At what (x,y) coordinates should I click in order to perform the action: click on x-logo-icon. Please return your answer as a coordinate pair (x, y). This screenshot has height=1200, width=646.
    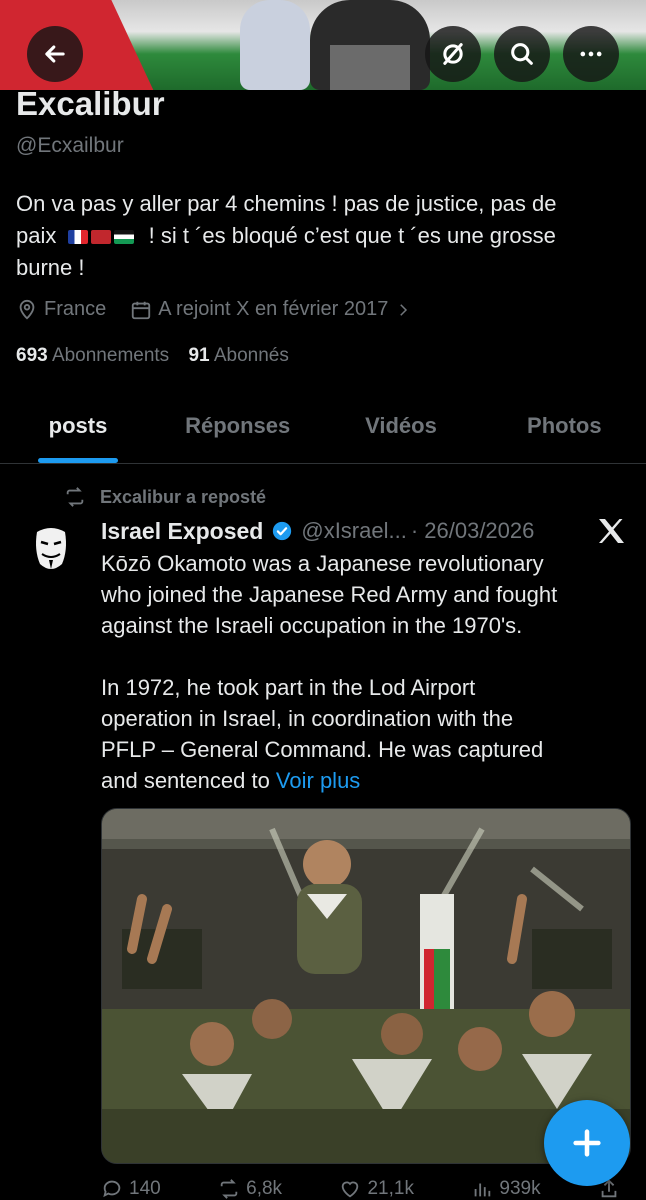
    Looking at the image, I should click on (611, 531).